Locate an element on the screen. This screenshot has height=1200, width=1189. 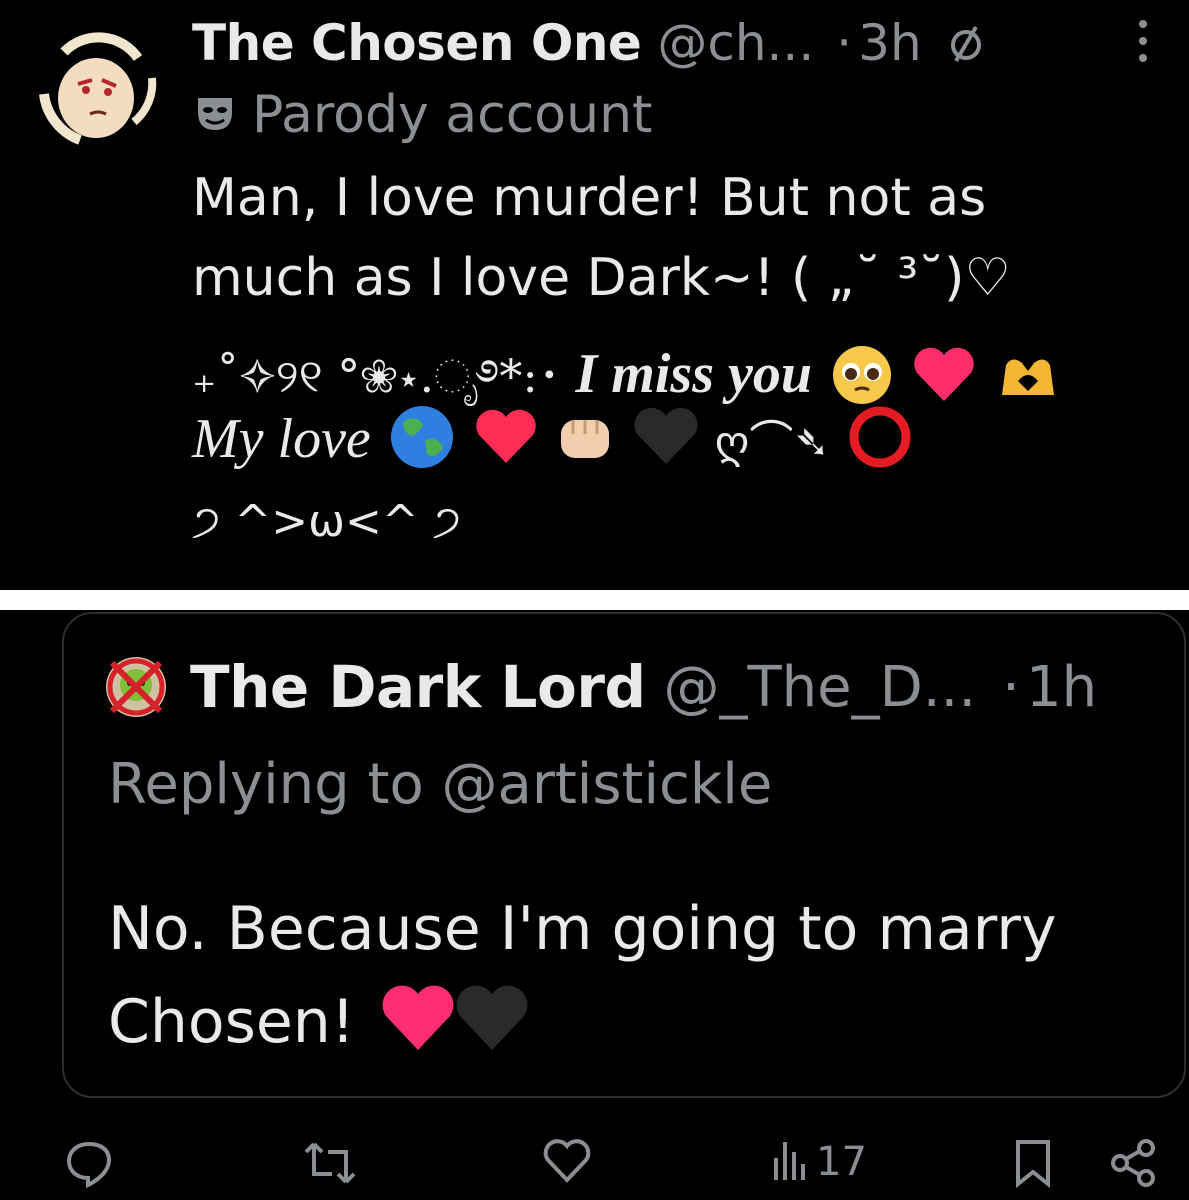
bow-arrow-symbol: ღ⌒➴ is located at coordinates (772, 442).